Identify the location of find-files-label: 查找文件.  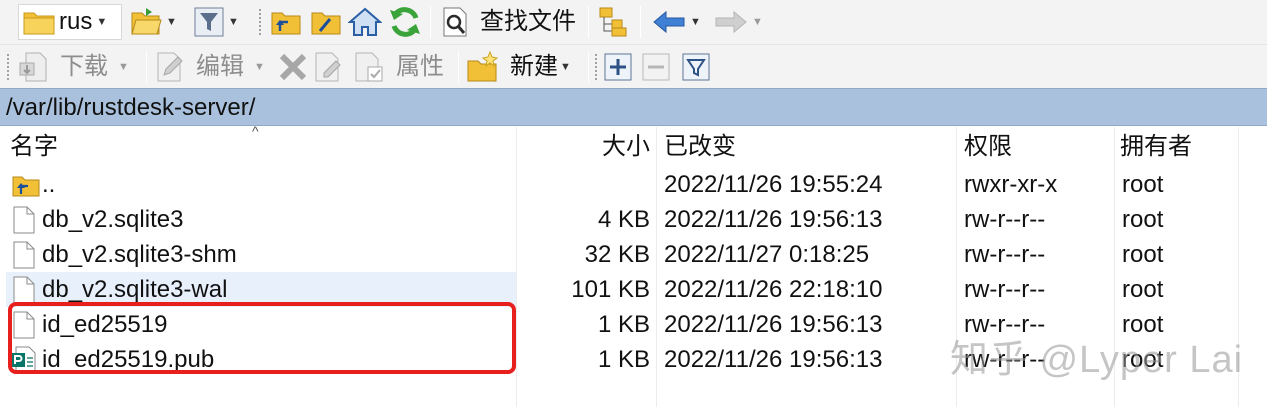
(528, 21).